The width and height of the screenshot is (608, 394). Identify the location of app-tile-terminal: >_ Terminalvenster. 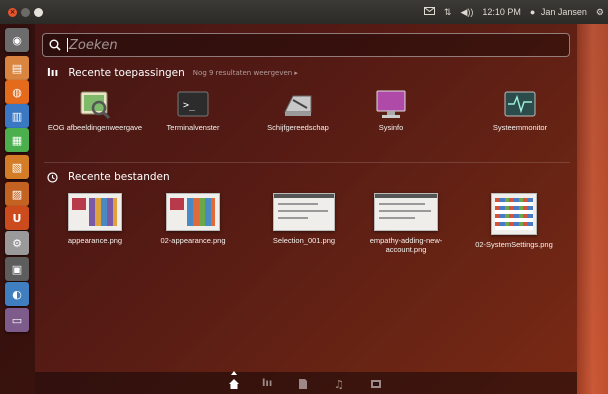
(193, 110).